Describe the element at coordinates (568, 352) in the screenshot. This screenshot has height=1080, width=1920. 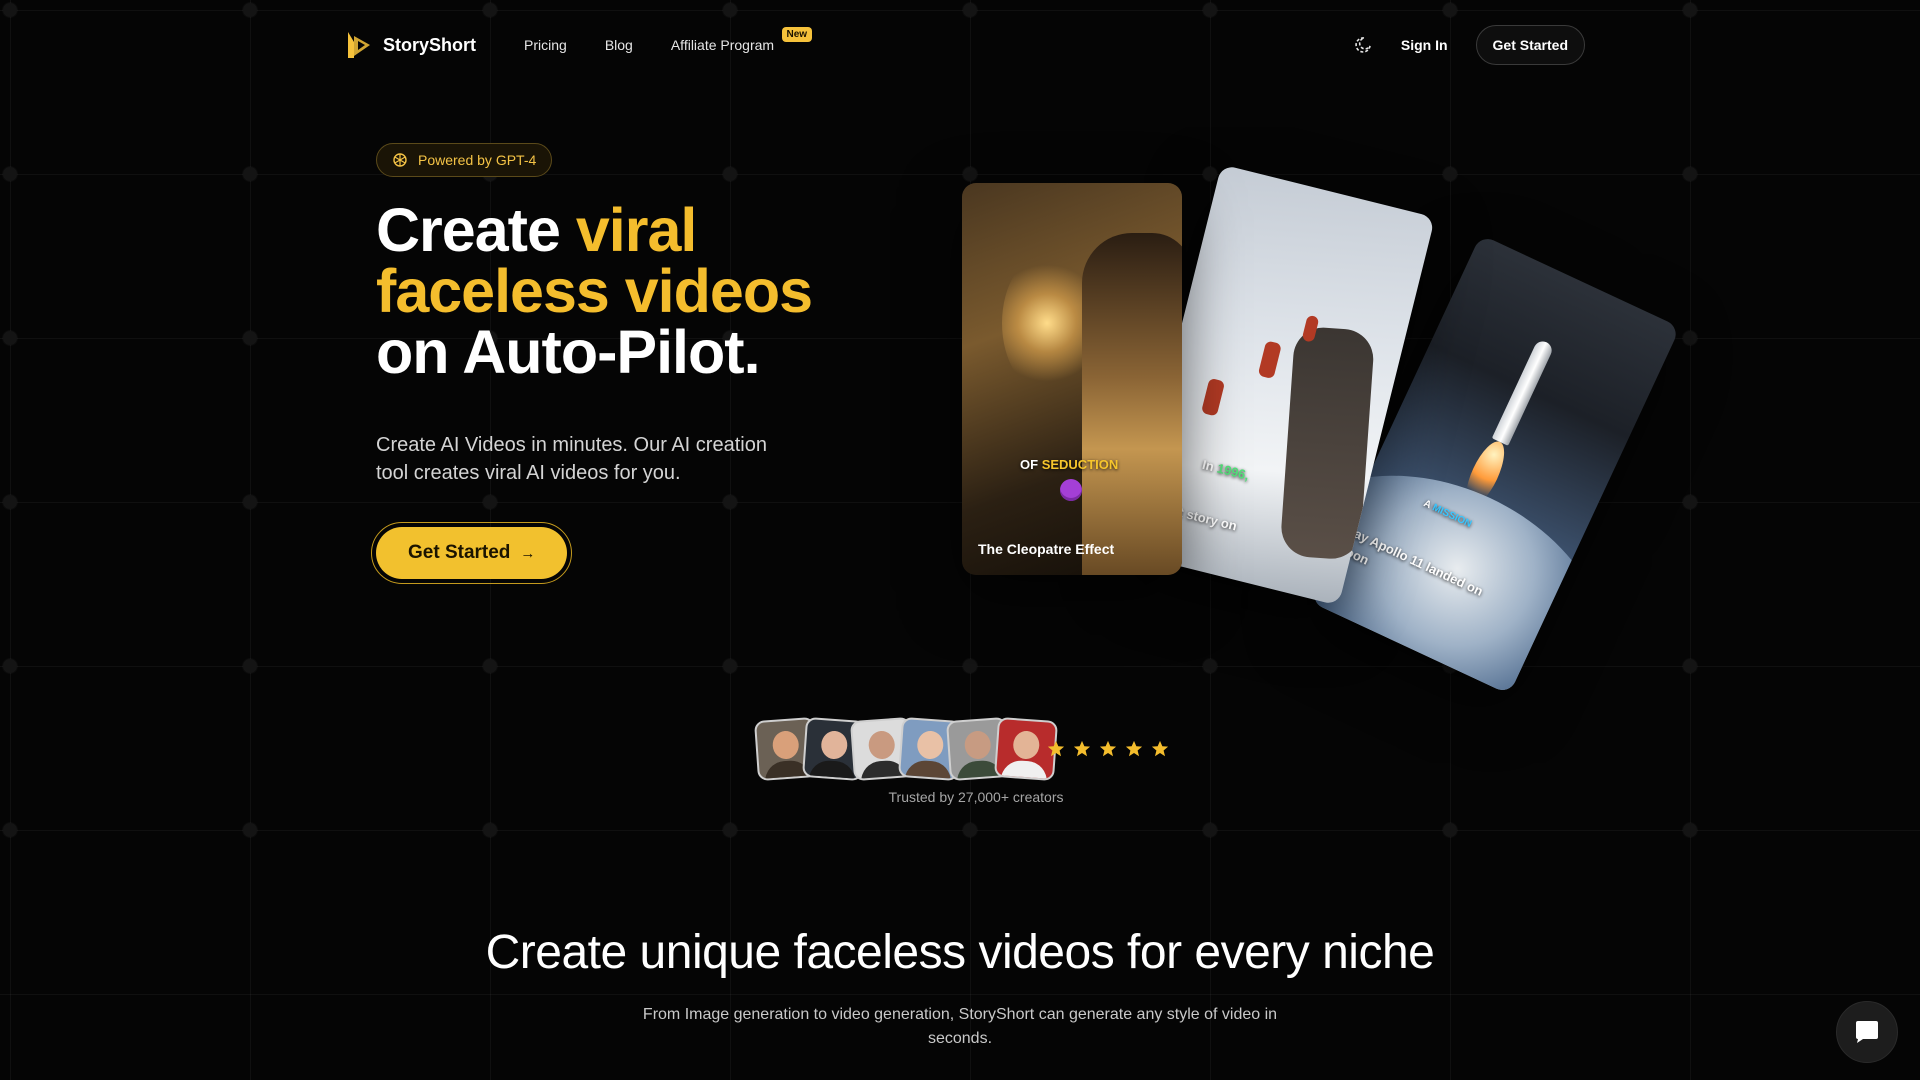
I see `hero-title-line-3: on Auto-Pilot.` at that location.